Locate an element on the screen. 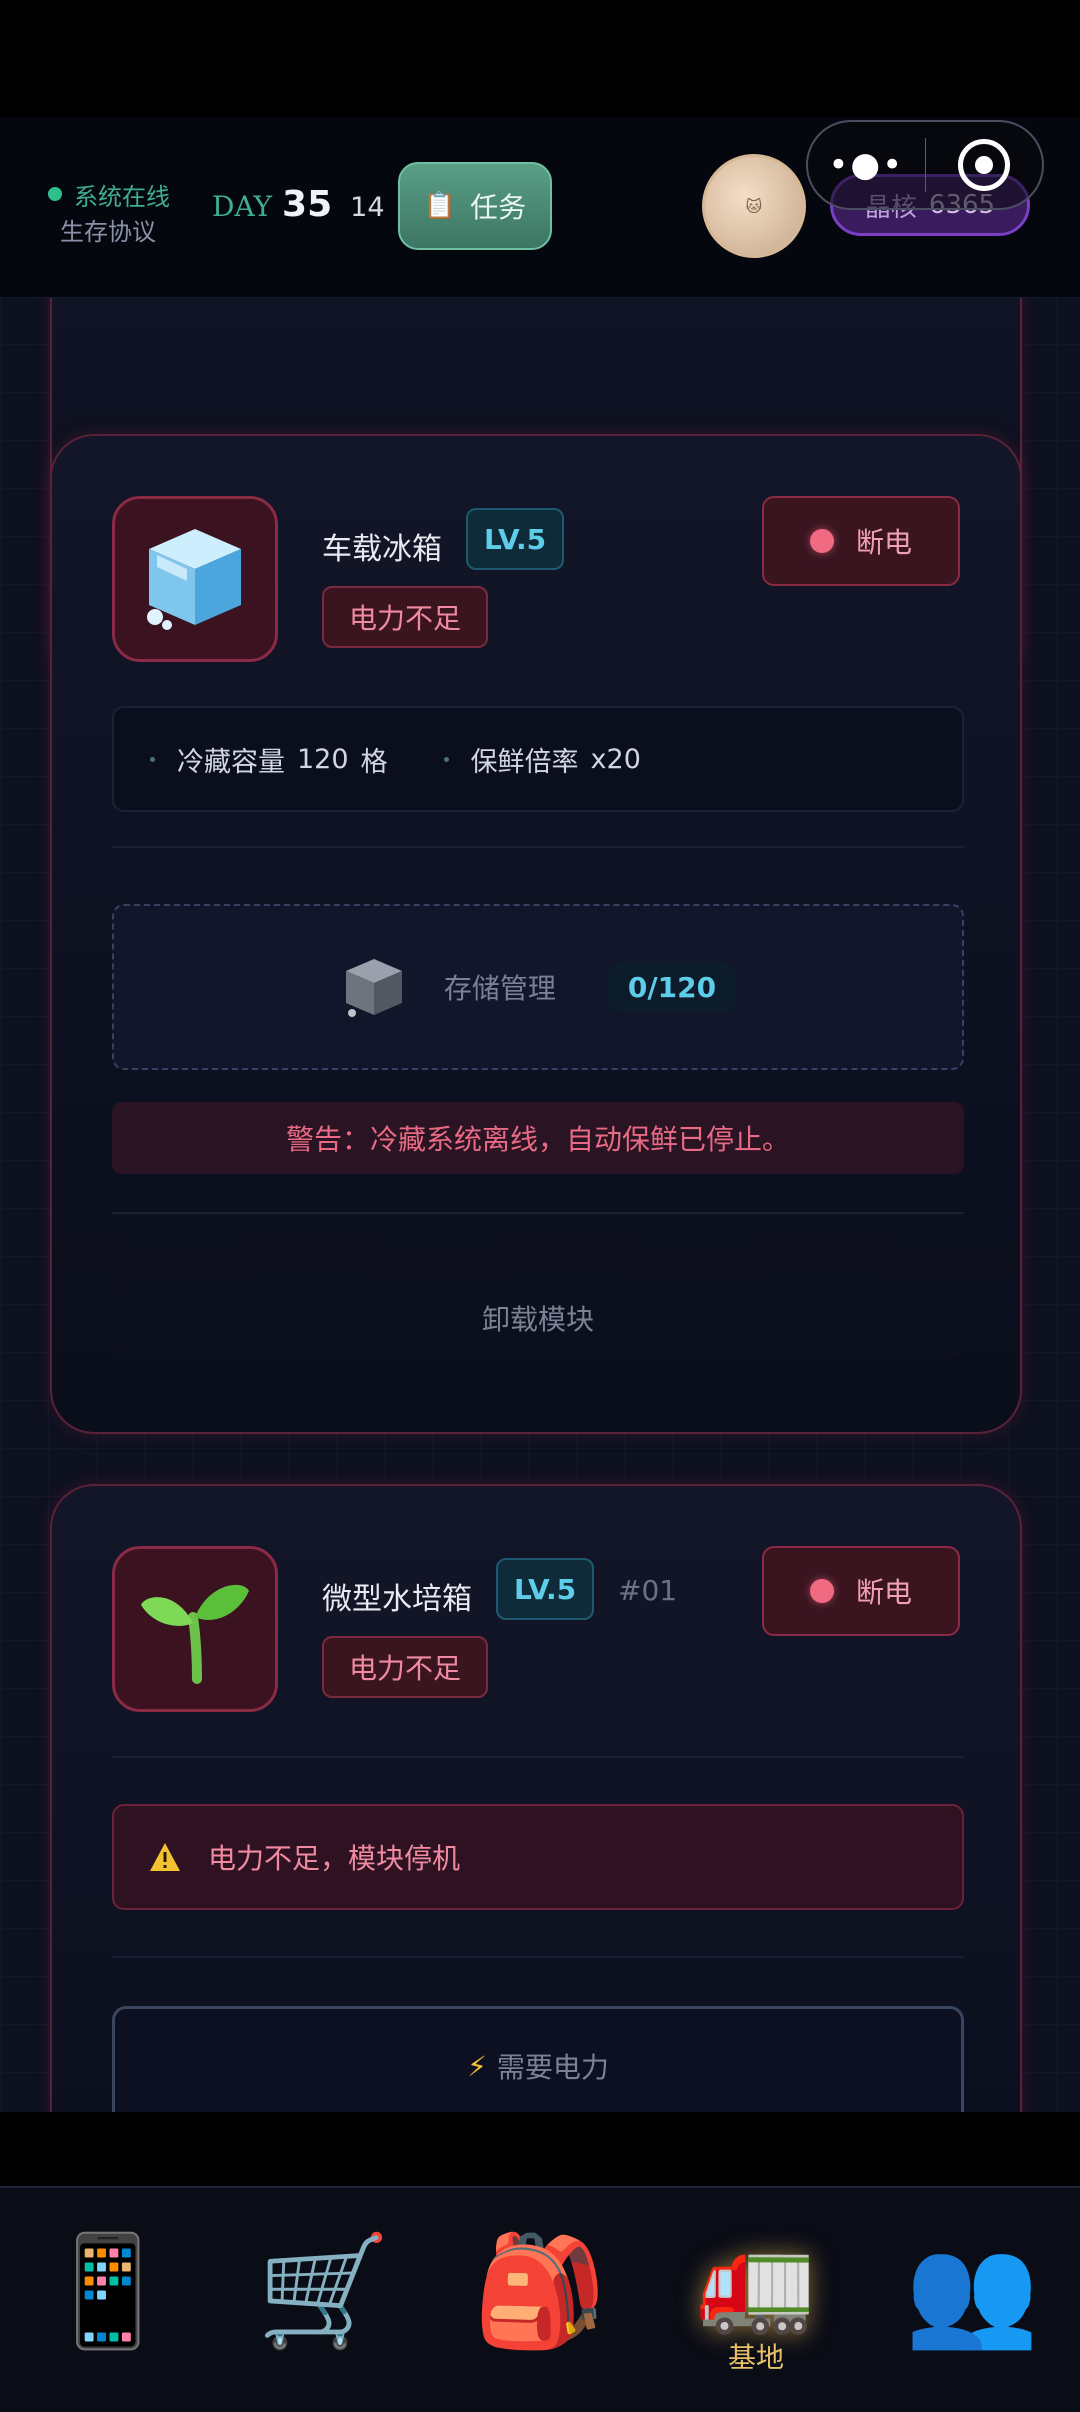  hydroponics-module-icon-box is located at coordinates (195, 1629).